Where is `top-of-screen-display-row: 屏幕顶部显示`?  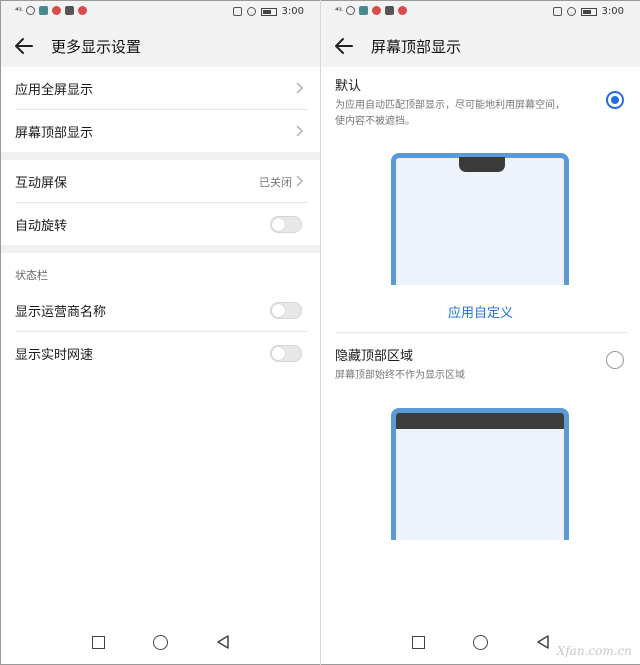
top-of-screen-display-row: 屏幕顶部显示 is located at coordinates (160, 131).